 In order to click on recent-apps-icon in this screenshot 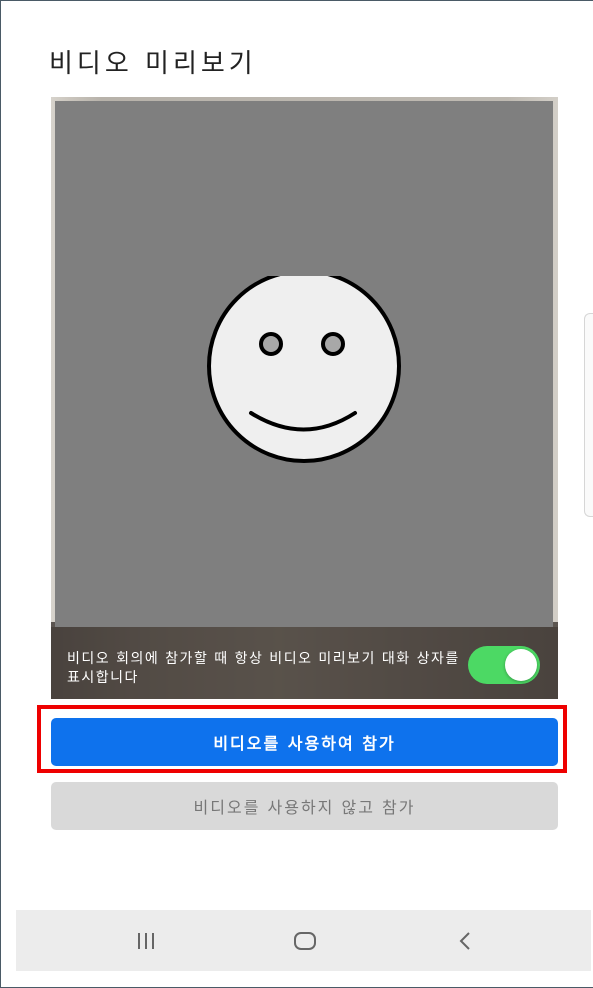, I will do `click(146, 940)`.